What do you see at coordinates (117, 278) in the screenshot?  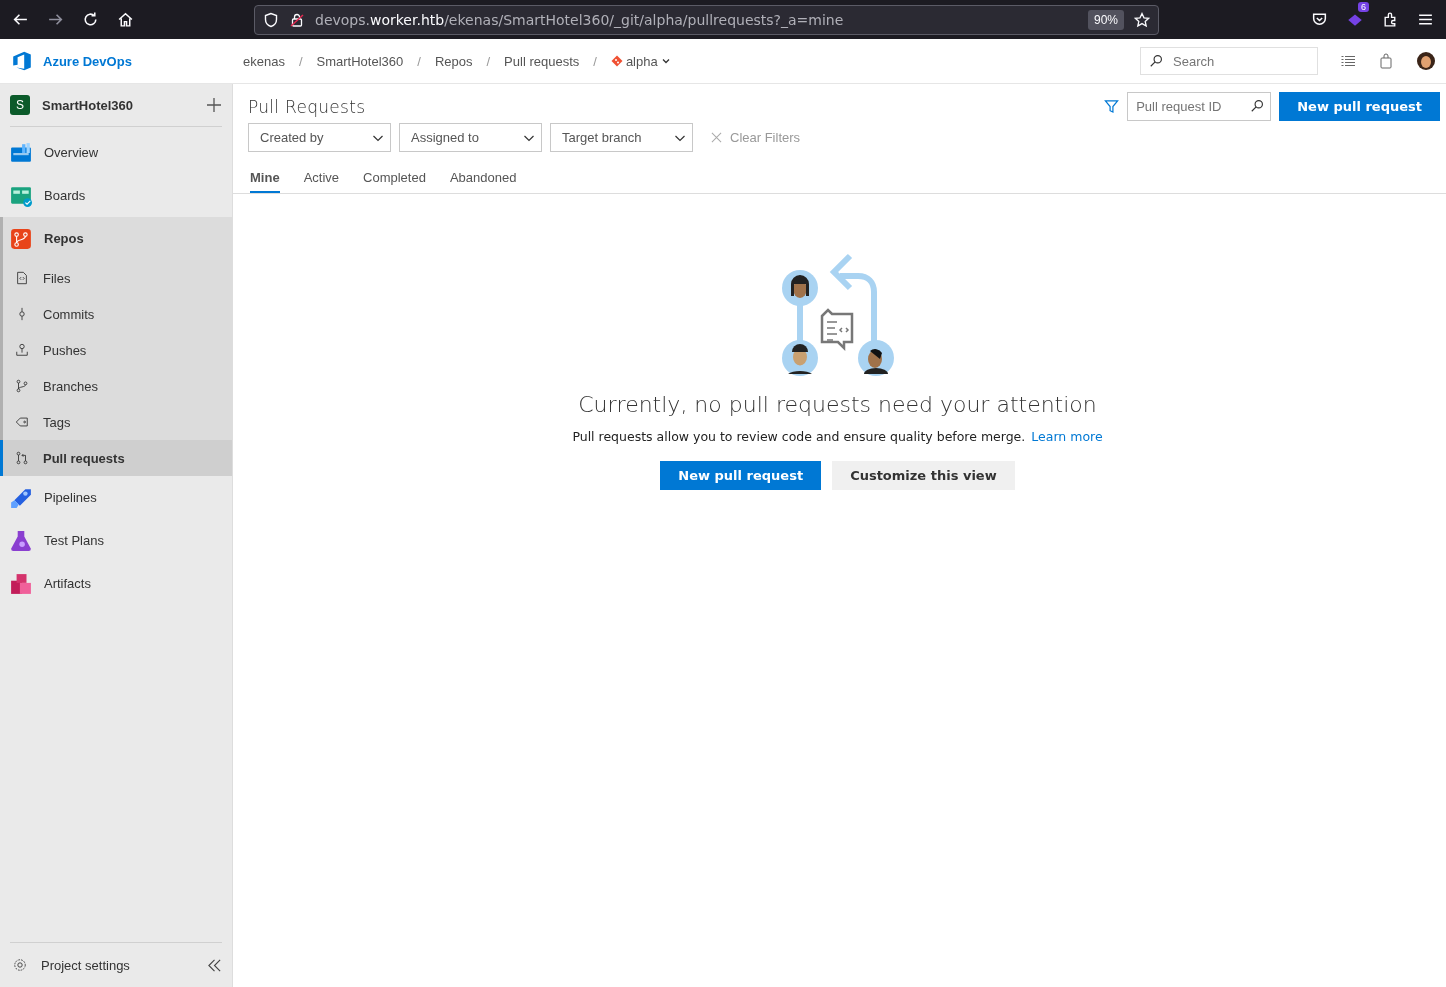 I see `sidebar-subitem: Files` at bounding box center [117, 278].